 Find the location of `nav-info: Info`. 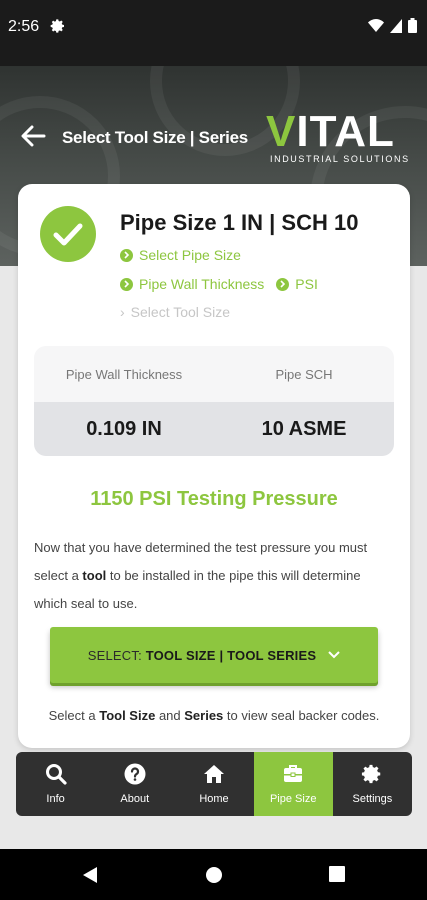

nav-info: Info is located at coordinates (55, 784).